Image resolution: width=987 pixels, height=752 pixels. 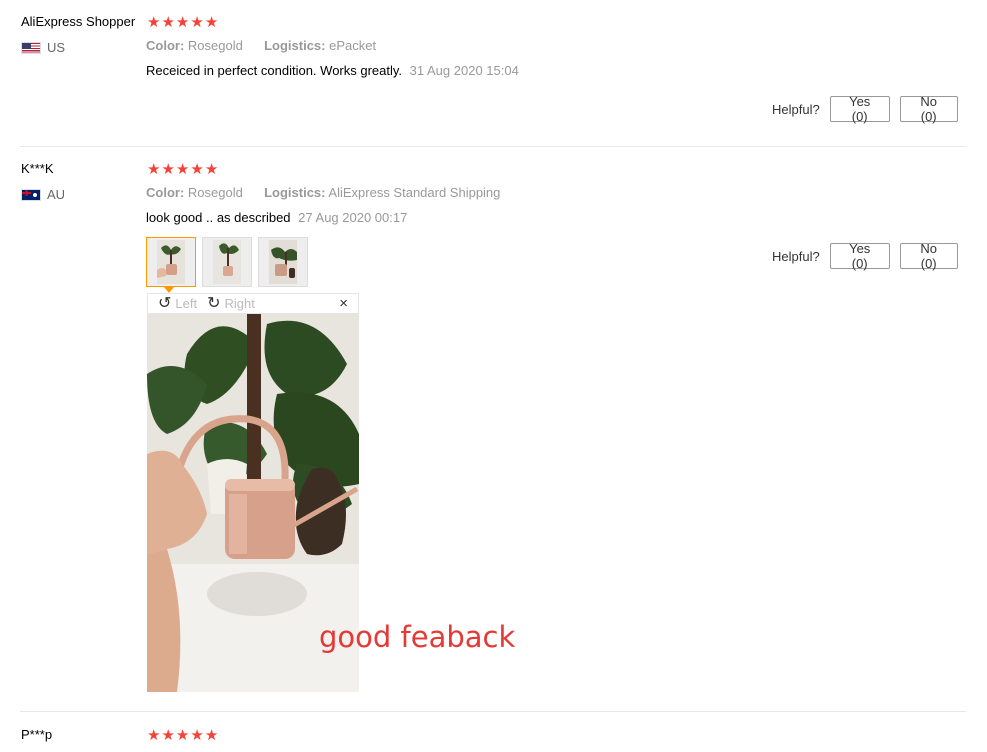 What do you see at coordinates (37, 168) in the screenshot?
I see `reviewer-name: K***K` at bounding box center [37, 168].